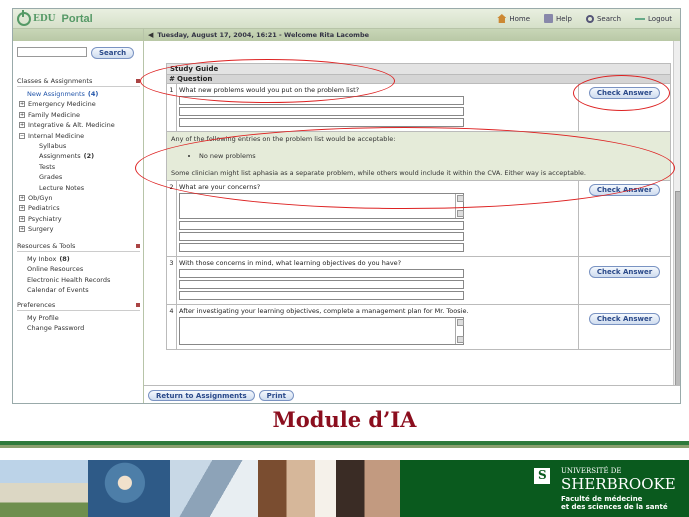 The height and width of the screenshot is (517, 689). Describe the element at coordinates (113, 53) in the screenshot. I see `search-button: Search` at that location.